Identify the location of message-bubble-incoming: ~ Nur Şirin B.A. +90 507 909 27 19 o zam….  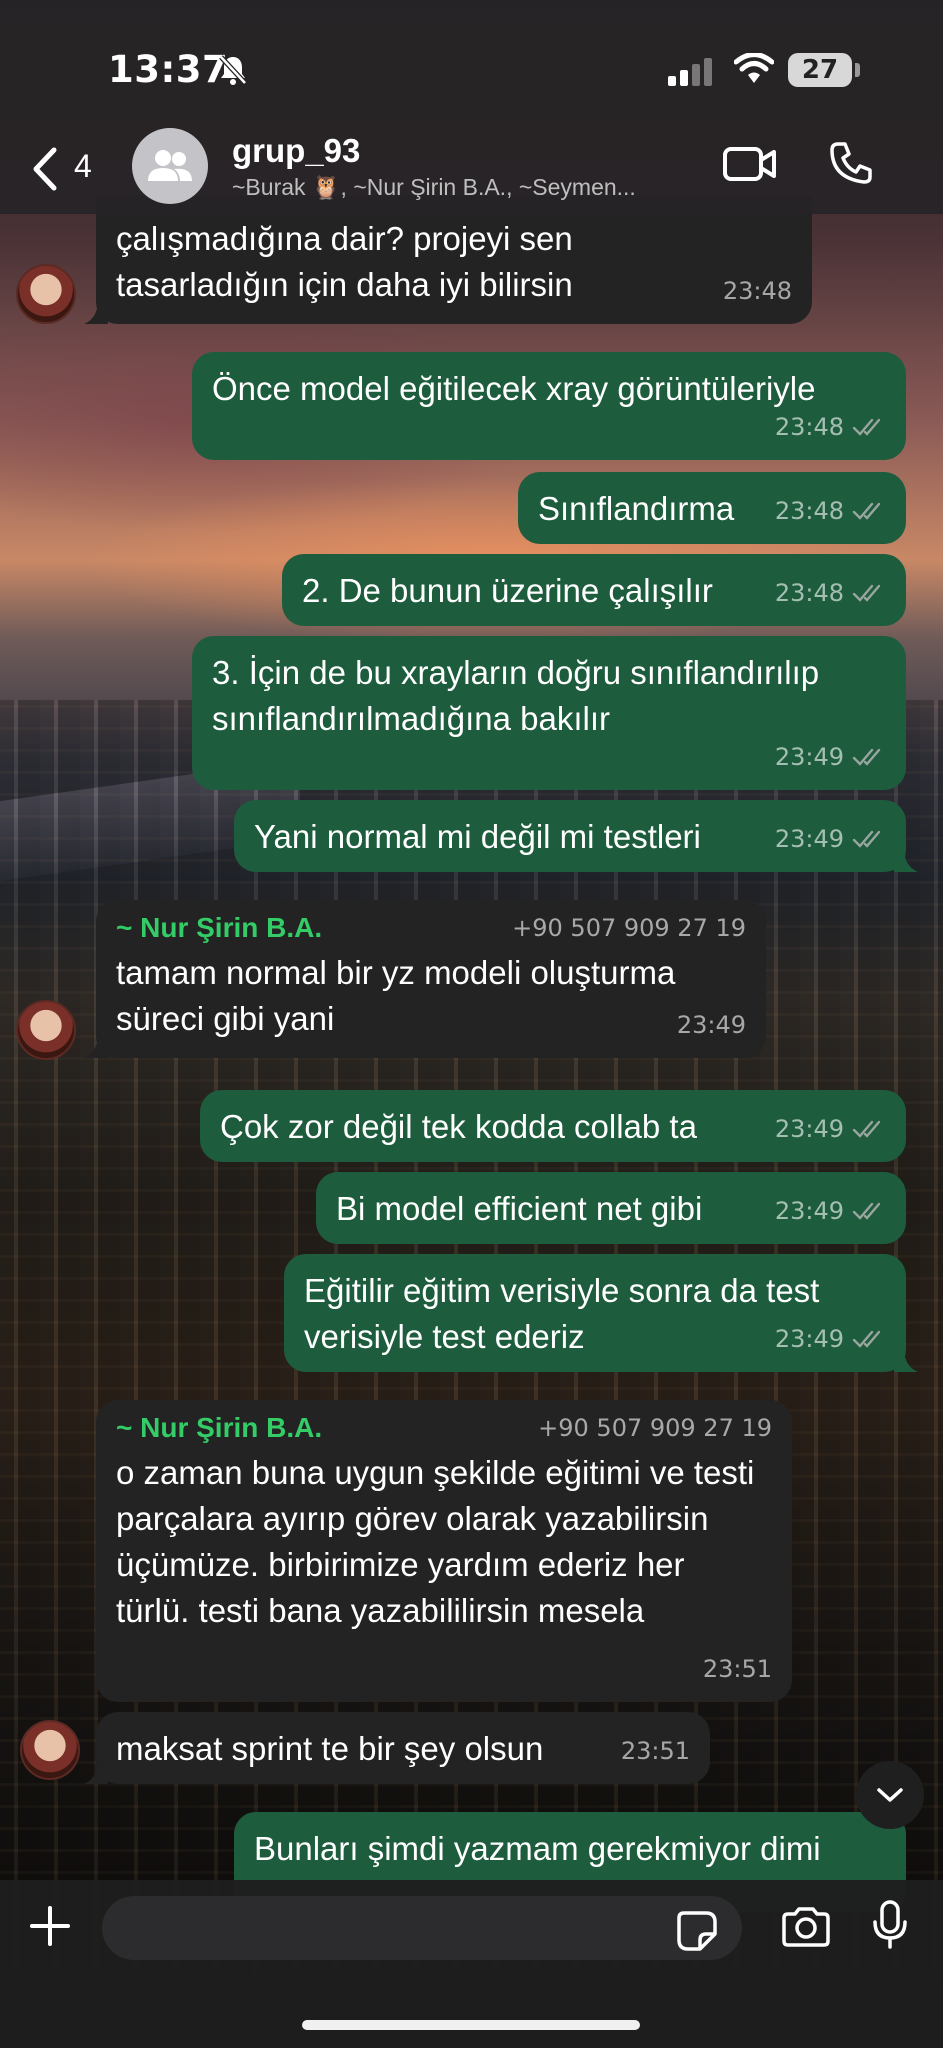
(444, 1551).